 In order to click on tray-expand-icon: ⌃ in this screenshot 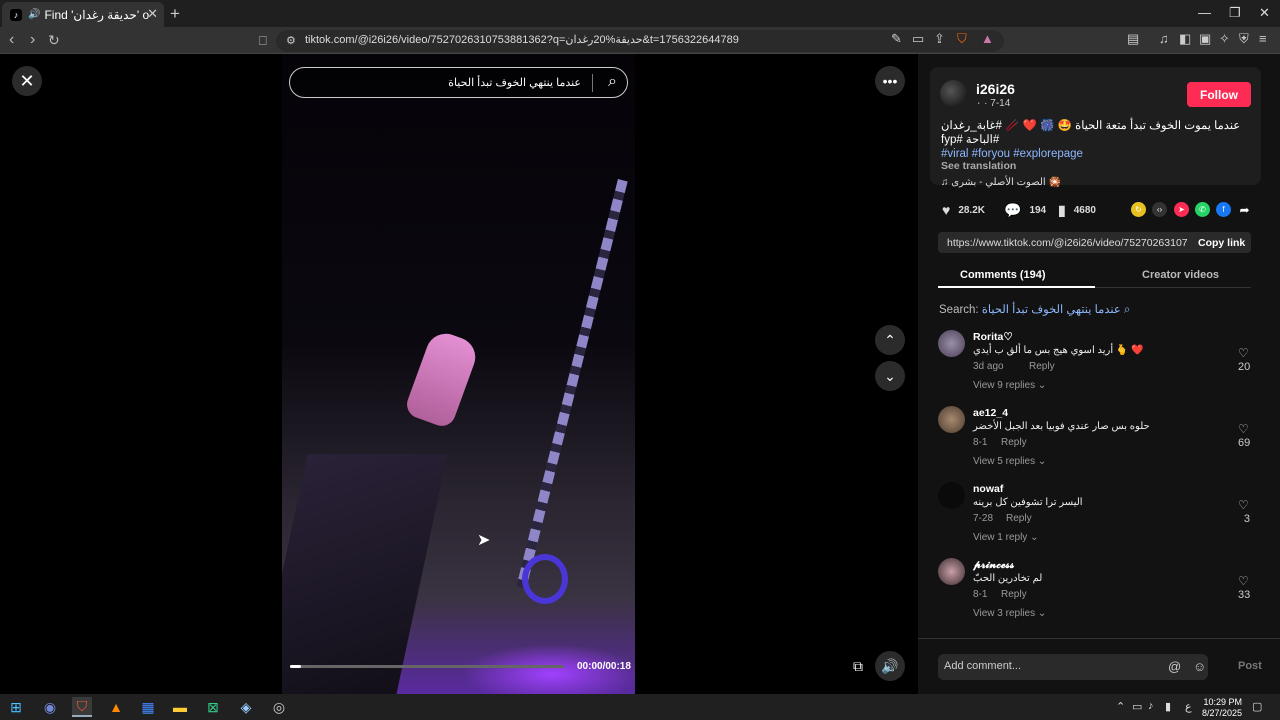, I will do `click(1120, 706)`.